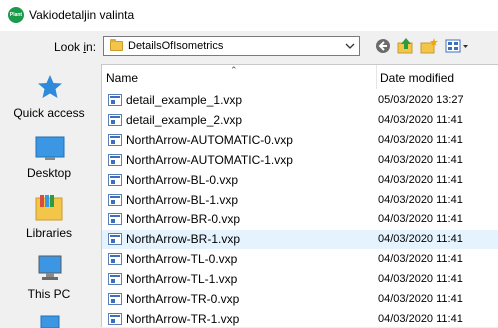 This screenshot has height=328, width=498. Describe the element at coordinates (184, 100) in the screenshot. I see `file-name: detail_example_1.vxp` at that location.